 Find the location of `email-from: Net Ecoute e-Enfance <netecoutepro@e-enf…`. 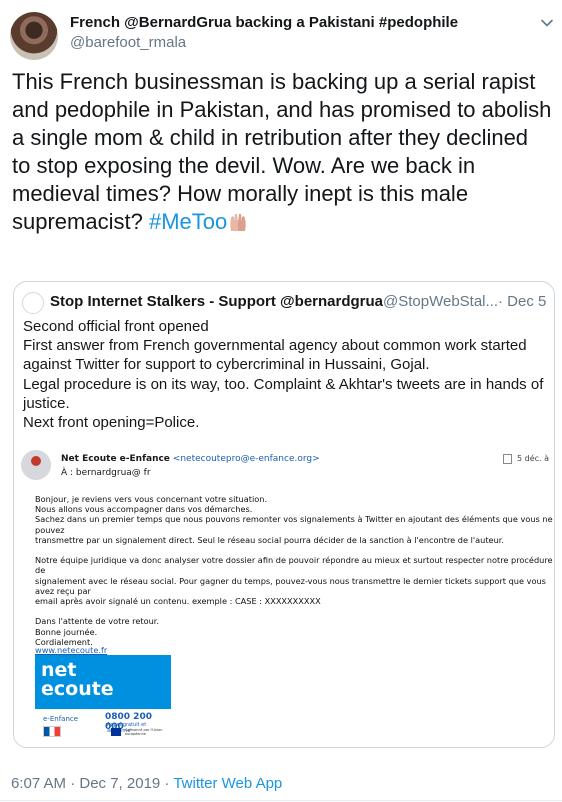

email-from: Net Ecoute e-Enfance <netecoutepro@e-enf… is located at coordinates (190, 459).